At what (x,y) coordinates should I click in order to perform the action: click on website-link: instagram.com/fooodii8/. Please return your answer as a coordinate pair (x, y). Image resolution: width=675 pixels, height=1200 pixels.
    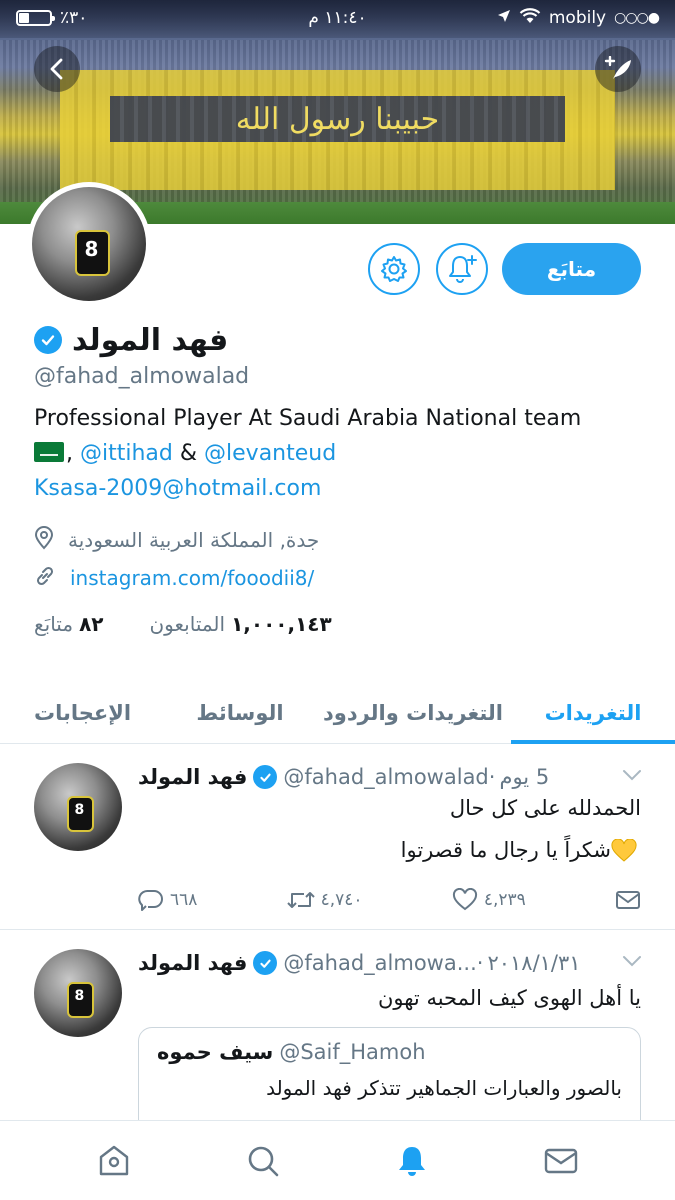
    Looking at the image, I should click on (192, 578).